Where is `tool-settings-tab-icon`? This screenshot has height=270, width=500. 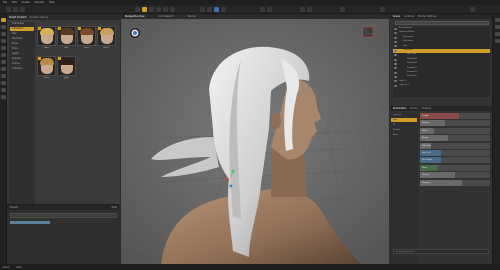 tool-settings-tab-icon is located at coordinates (3, 97).